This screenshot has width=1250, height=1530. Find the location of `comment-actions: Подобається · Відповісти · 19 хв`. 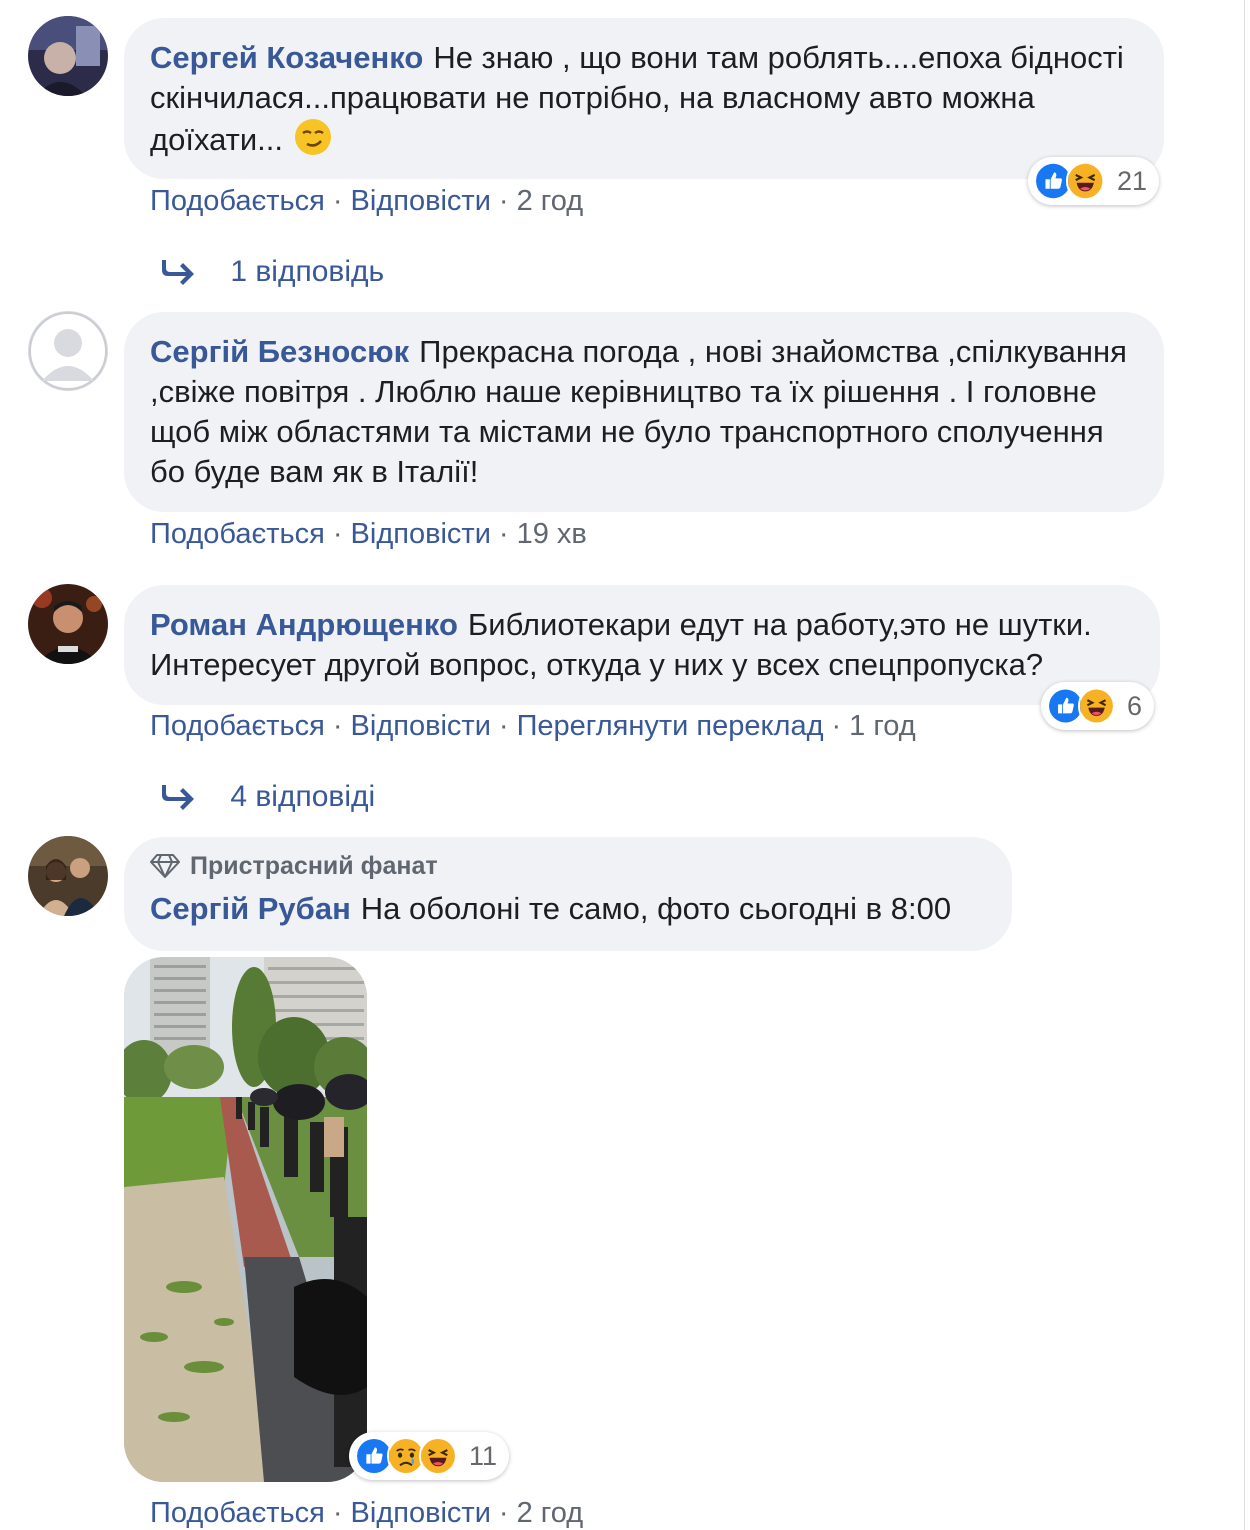

comment-actions: Подобається · Відповісти · 19 хв is located at coordinates (368, 534).